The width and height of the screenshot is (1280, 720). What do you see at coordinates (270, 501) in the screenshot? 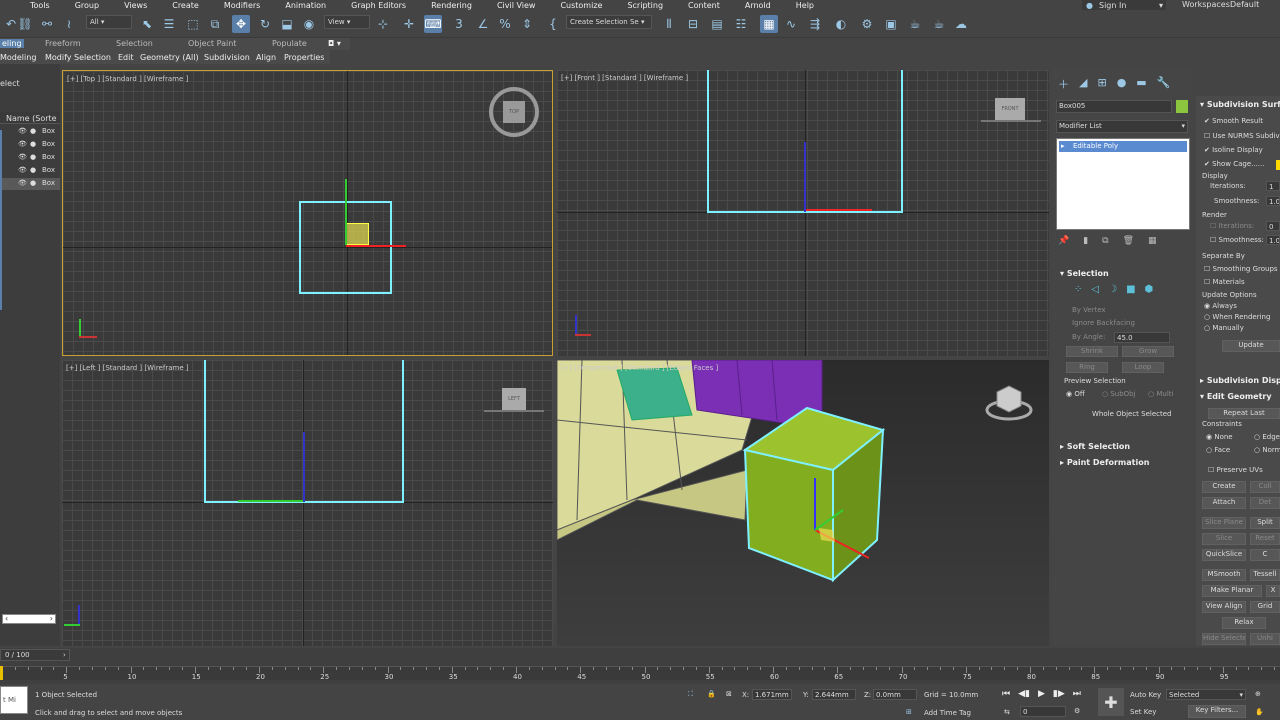
I see `gizmo-y-axis-left` at bounding box center [270, 501].